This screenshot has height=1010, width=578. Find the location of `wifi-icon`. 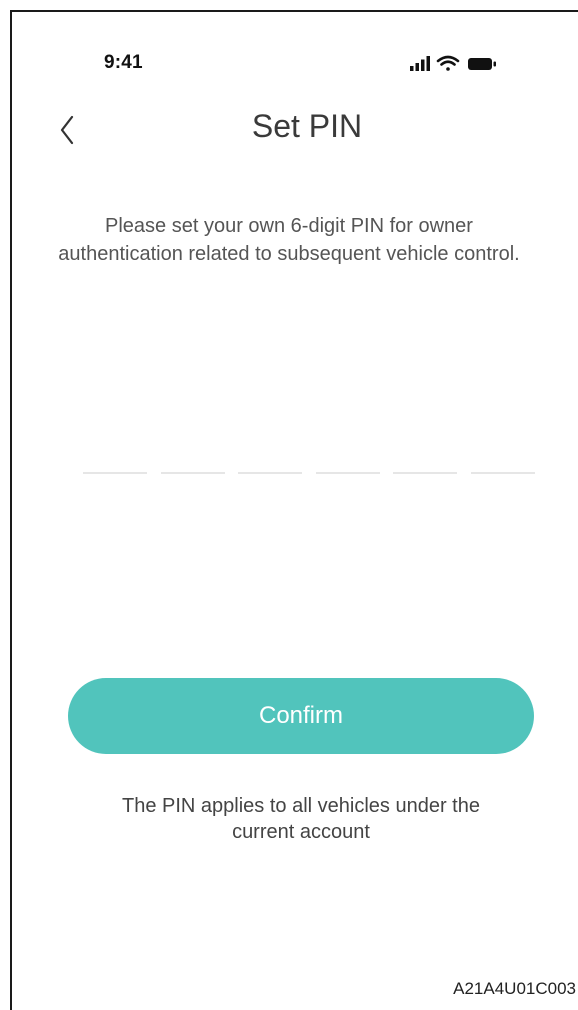

wifi-icon is located at coordinates (448, 63).